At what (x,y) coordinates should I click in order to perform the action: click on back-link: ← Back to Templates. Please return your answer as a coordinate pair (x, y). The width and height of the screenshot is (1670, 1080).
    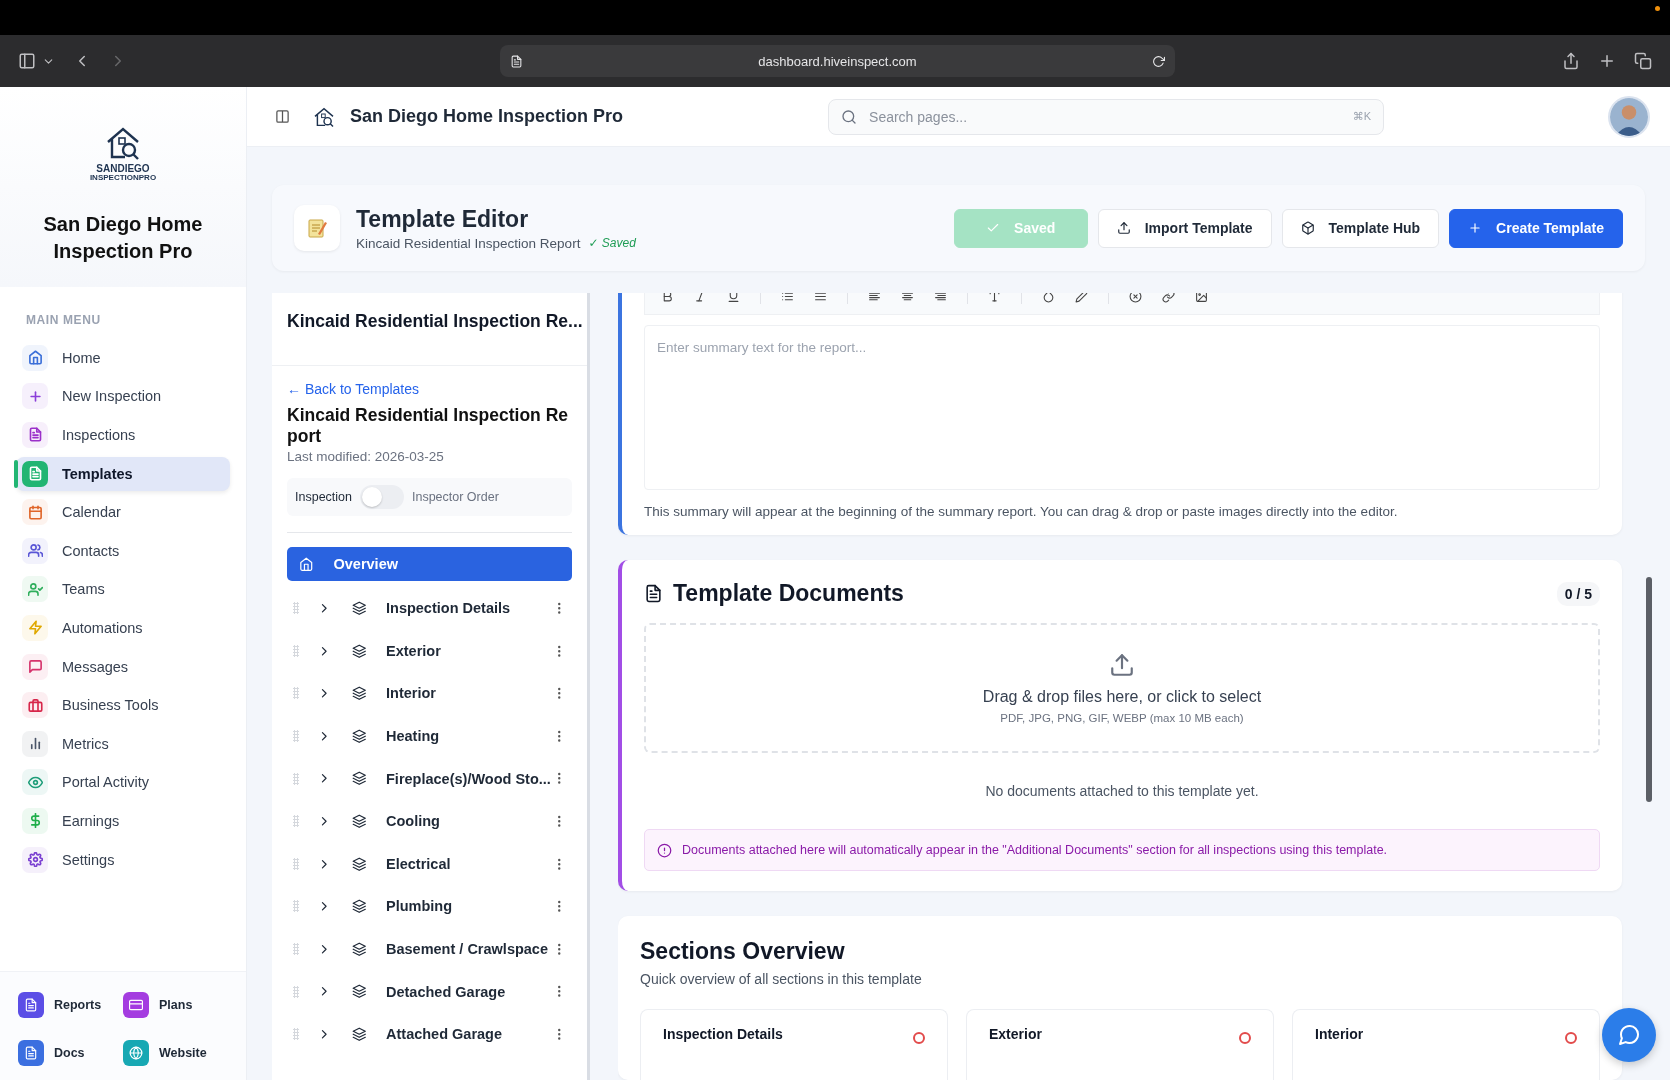
    Looking at the image, I should click on (429, 389).